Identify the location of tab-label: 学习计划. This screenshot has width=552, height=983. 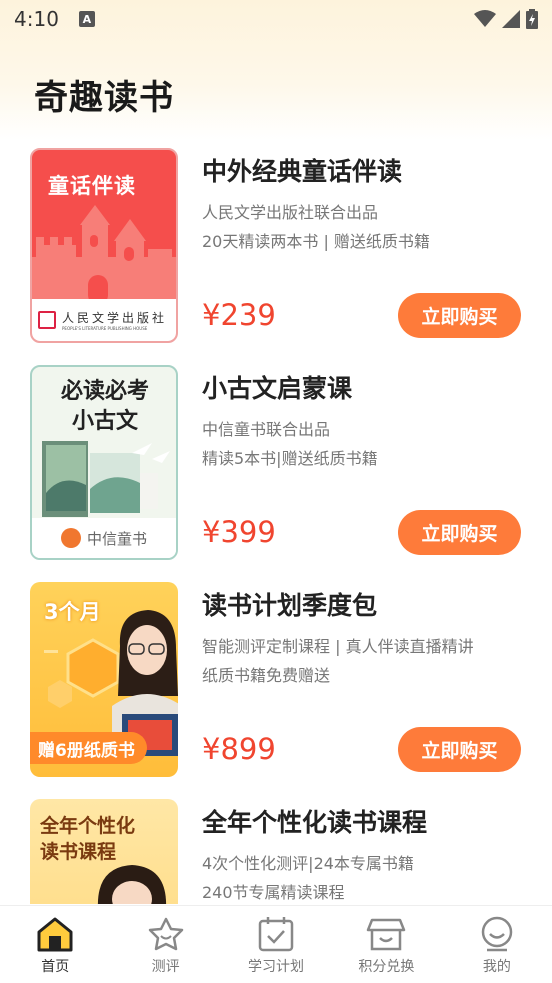
(276, 967).